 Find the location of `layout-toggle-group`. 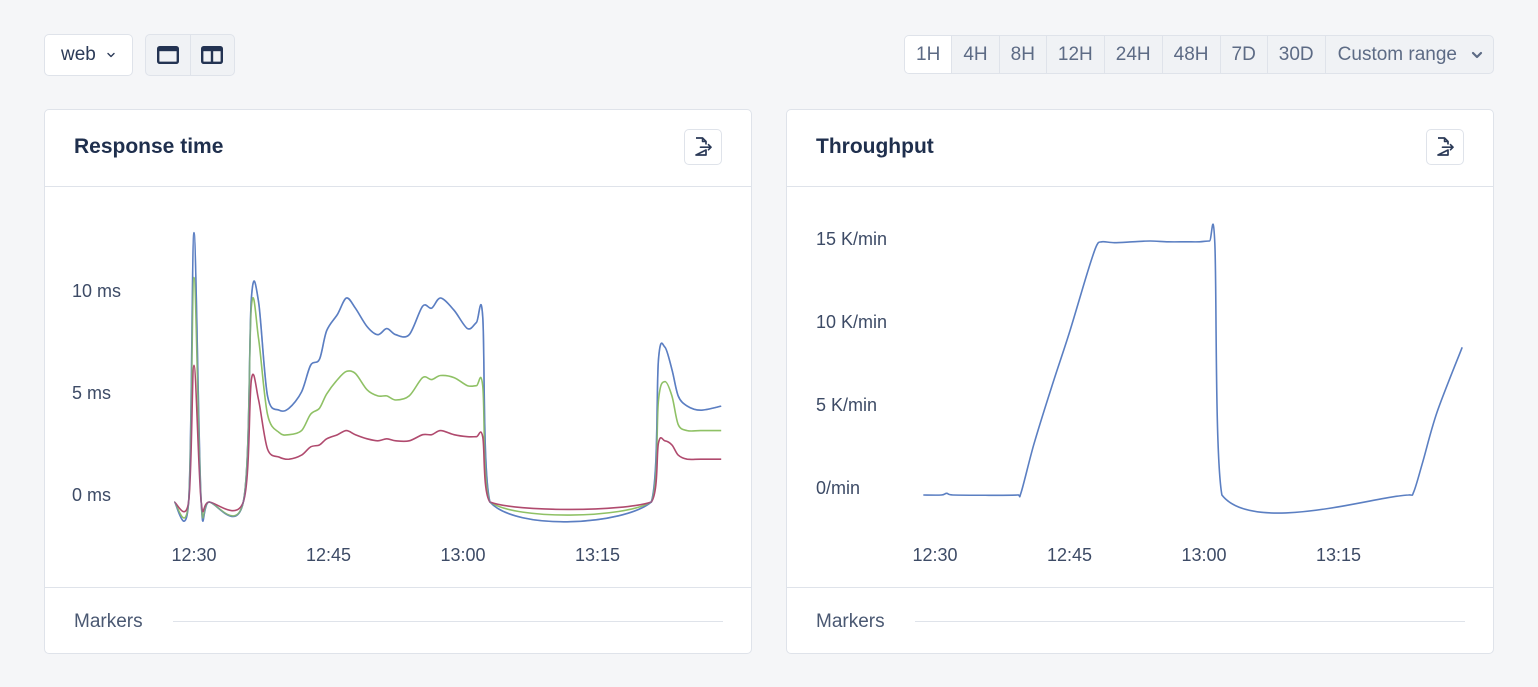

layout-toggle-group is located at coordinates (189, 55).